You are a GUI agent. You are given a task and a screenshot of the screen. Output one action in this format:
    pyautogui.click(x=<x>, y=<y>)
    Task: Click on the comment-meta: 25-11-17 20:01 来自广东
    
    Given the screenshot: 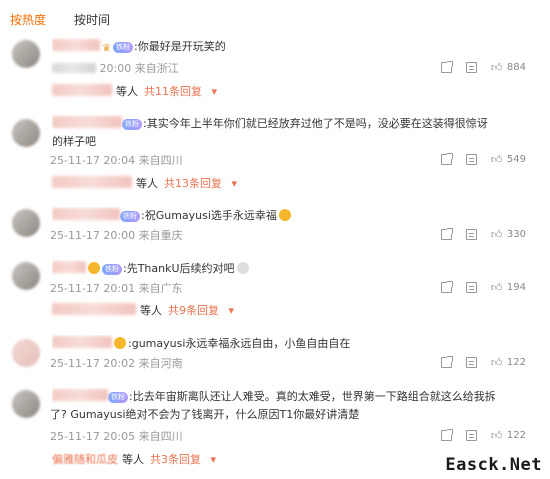 What is the action you would take?
    pyautogui.click(x=116, y=288)
    